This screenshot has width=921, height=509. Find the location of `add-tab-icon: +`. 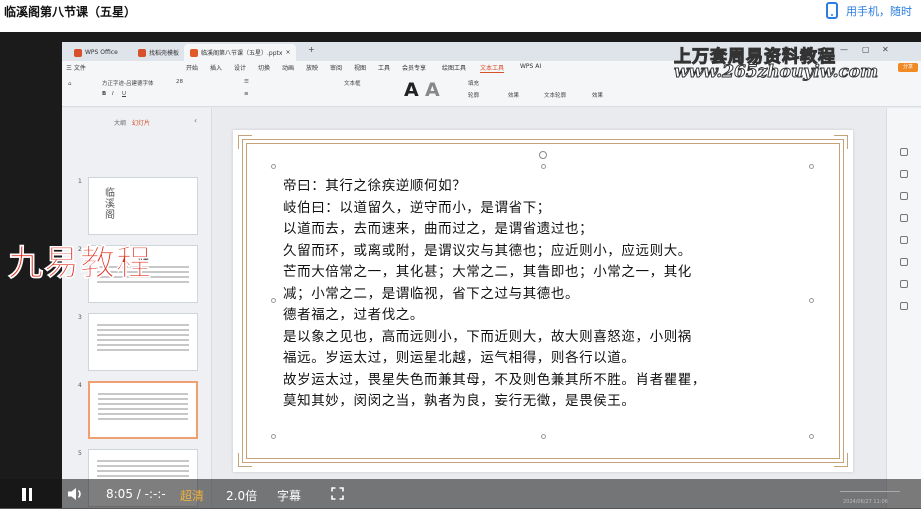

add-tab-icon: + is located at coordinates (311, 49).